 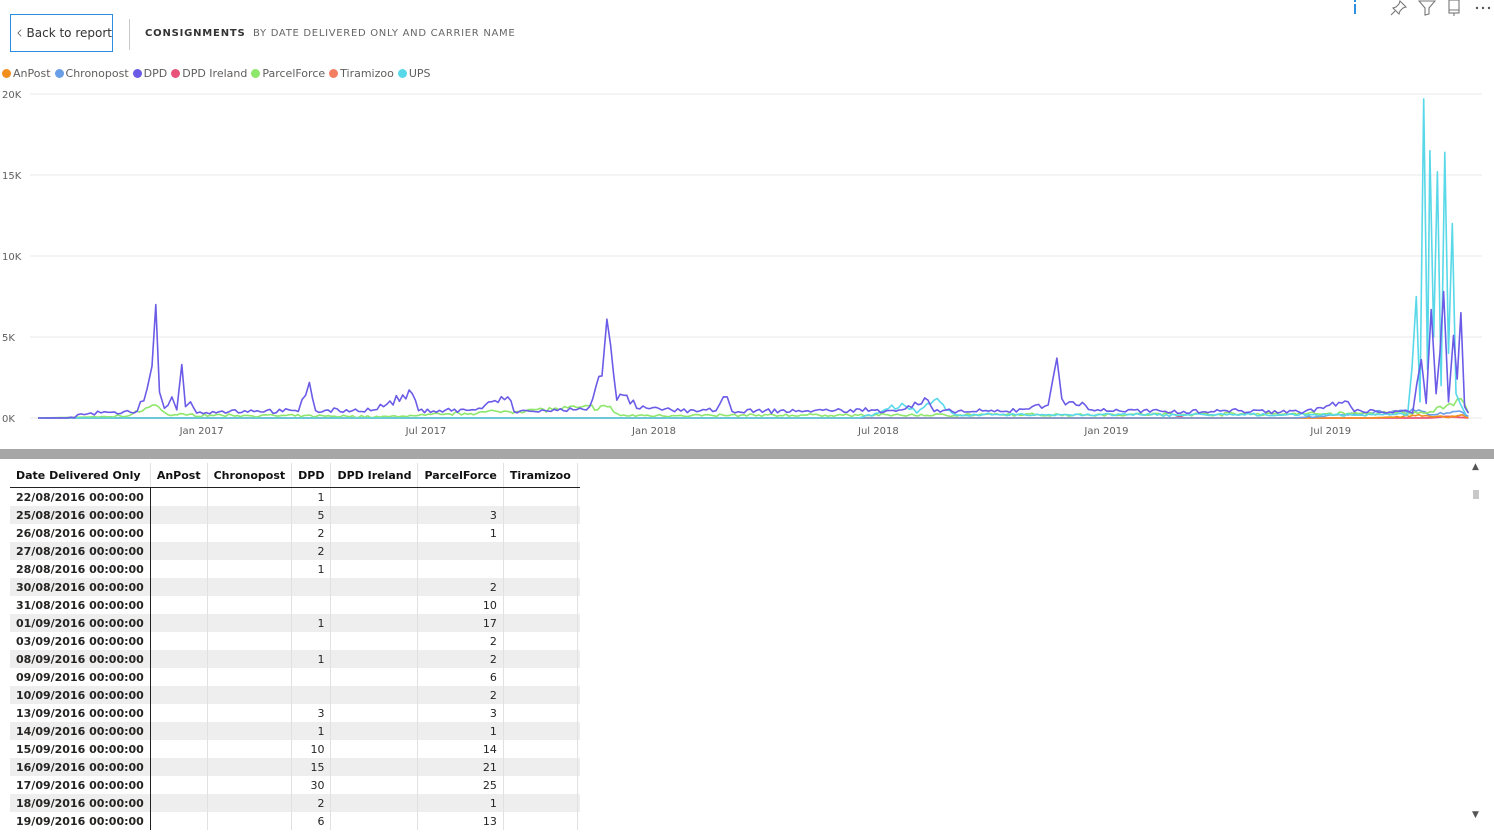 What do you see at coordinates (1483, 8) in the screenshot?
I see `more-options-icon` at bounding box center [1483, 8].